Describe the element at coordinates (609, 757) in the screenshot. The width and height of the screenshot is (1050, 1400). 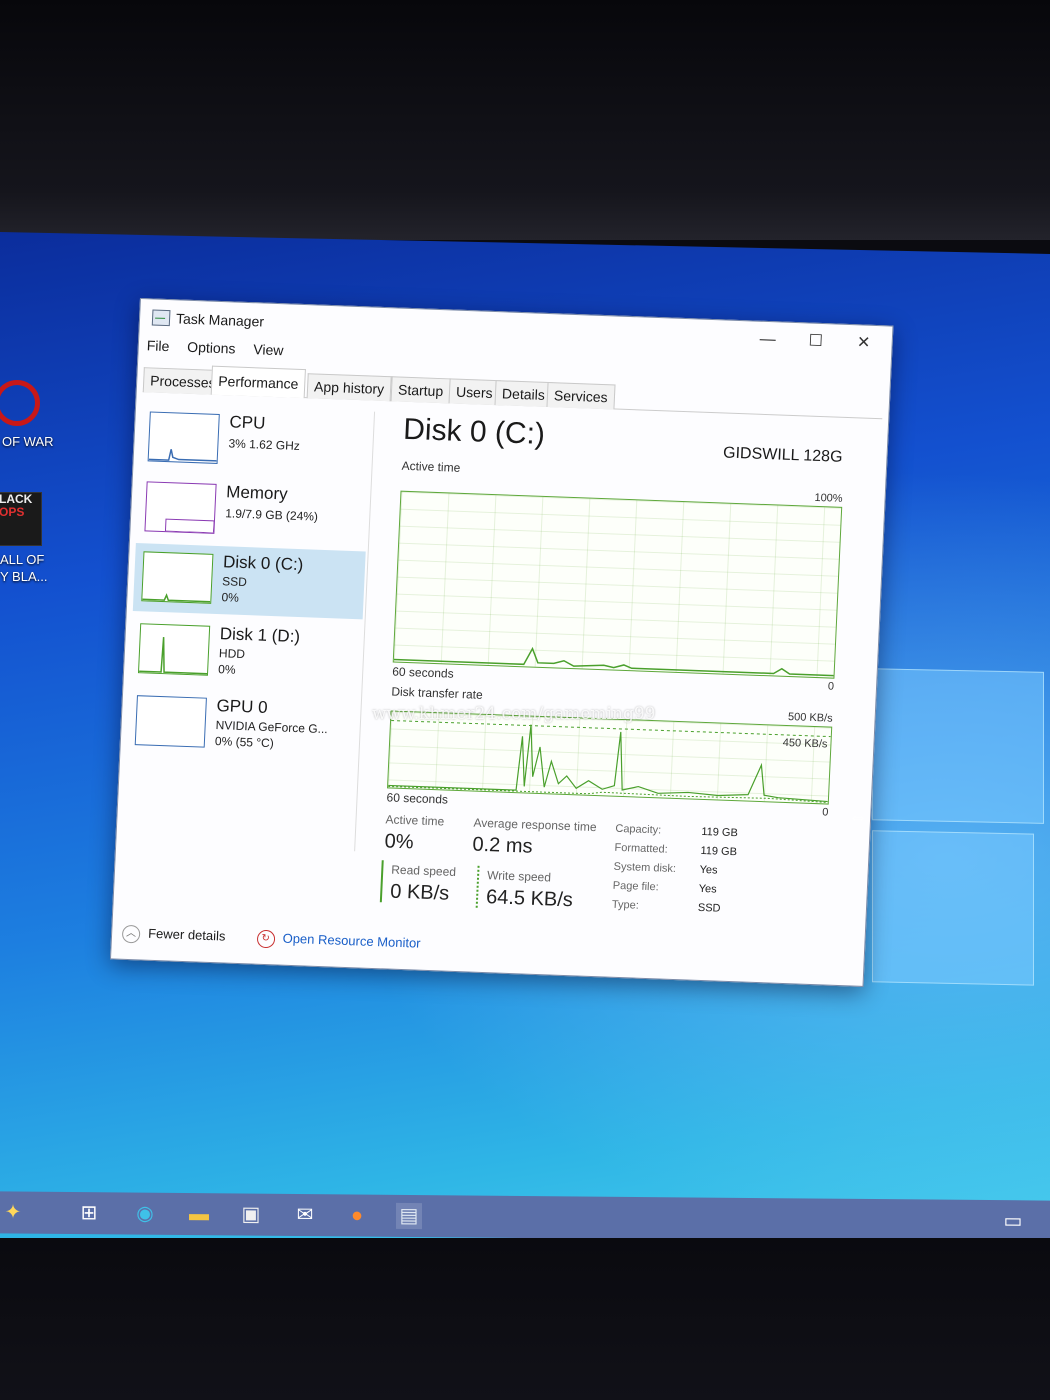
I see `transfer-rate-graph` at that location.